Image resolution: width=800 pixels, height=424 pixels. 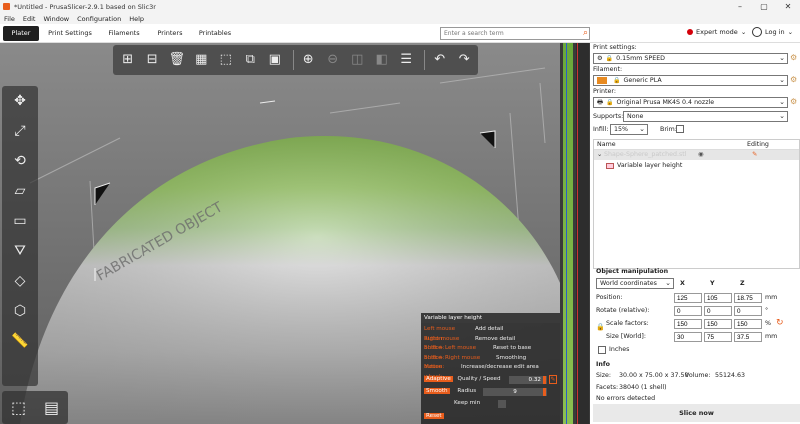 I want to click on delete-all-icon: 🗑, so click(x=177, y=60).